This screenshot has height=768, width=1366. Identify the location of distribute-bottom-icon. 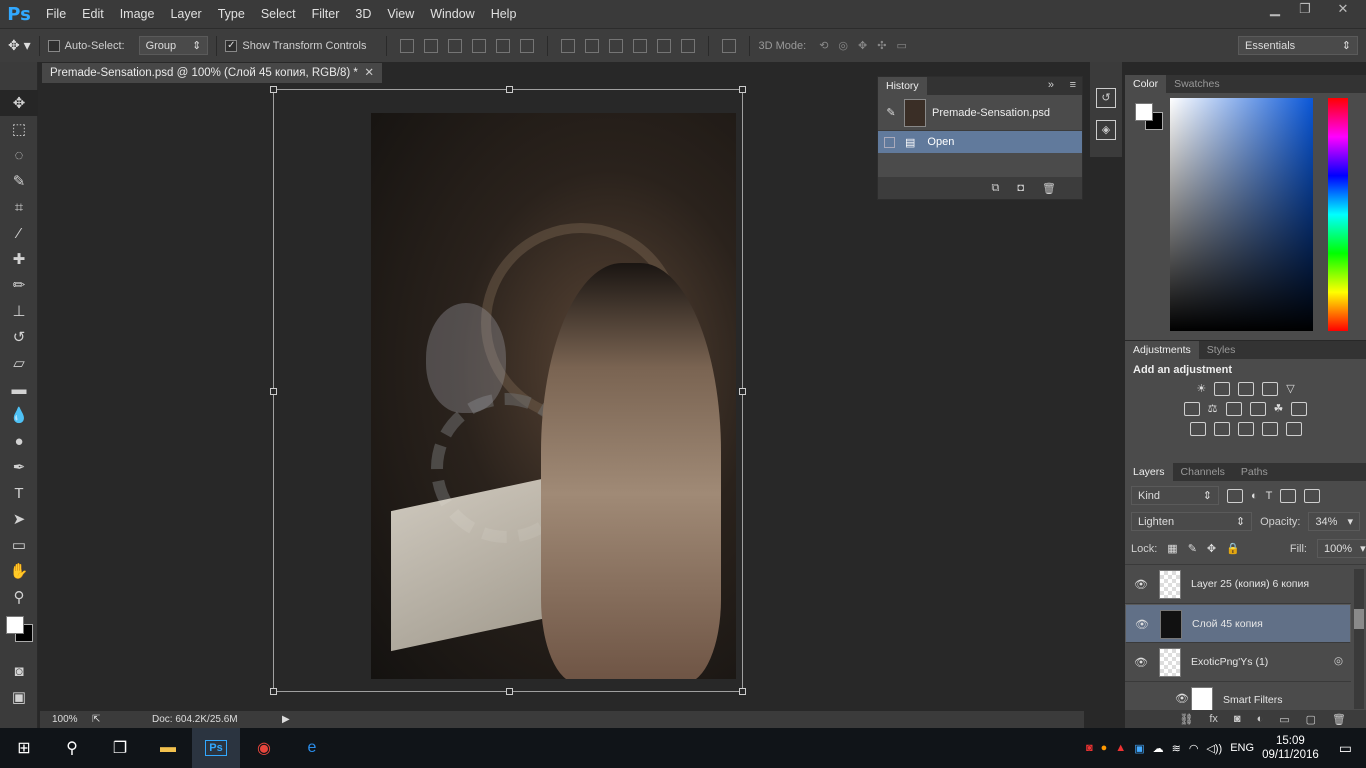
(616, 45).